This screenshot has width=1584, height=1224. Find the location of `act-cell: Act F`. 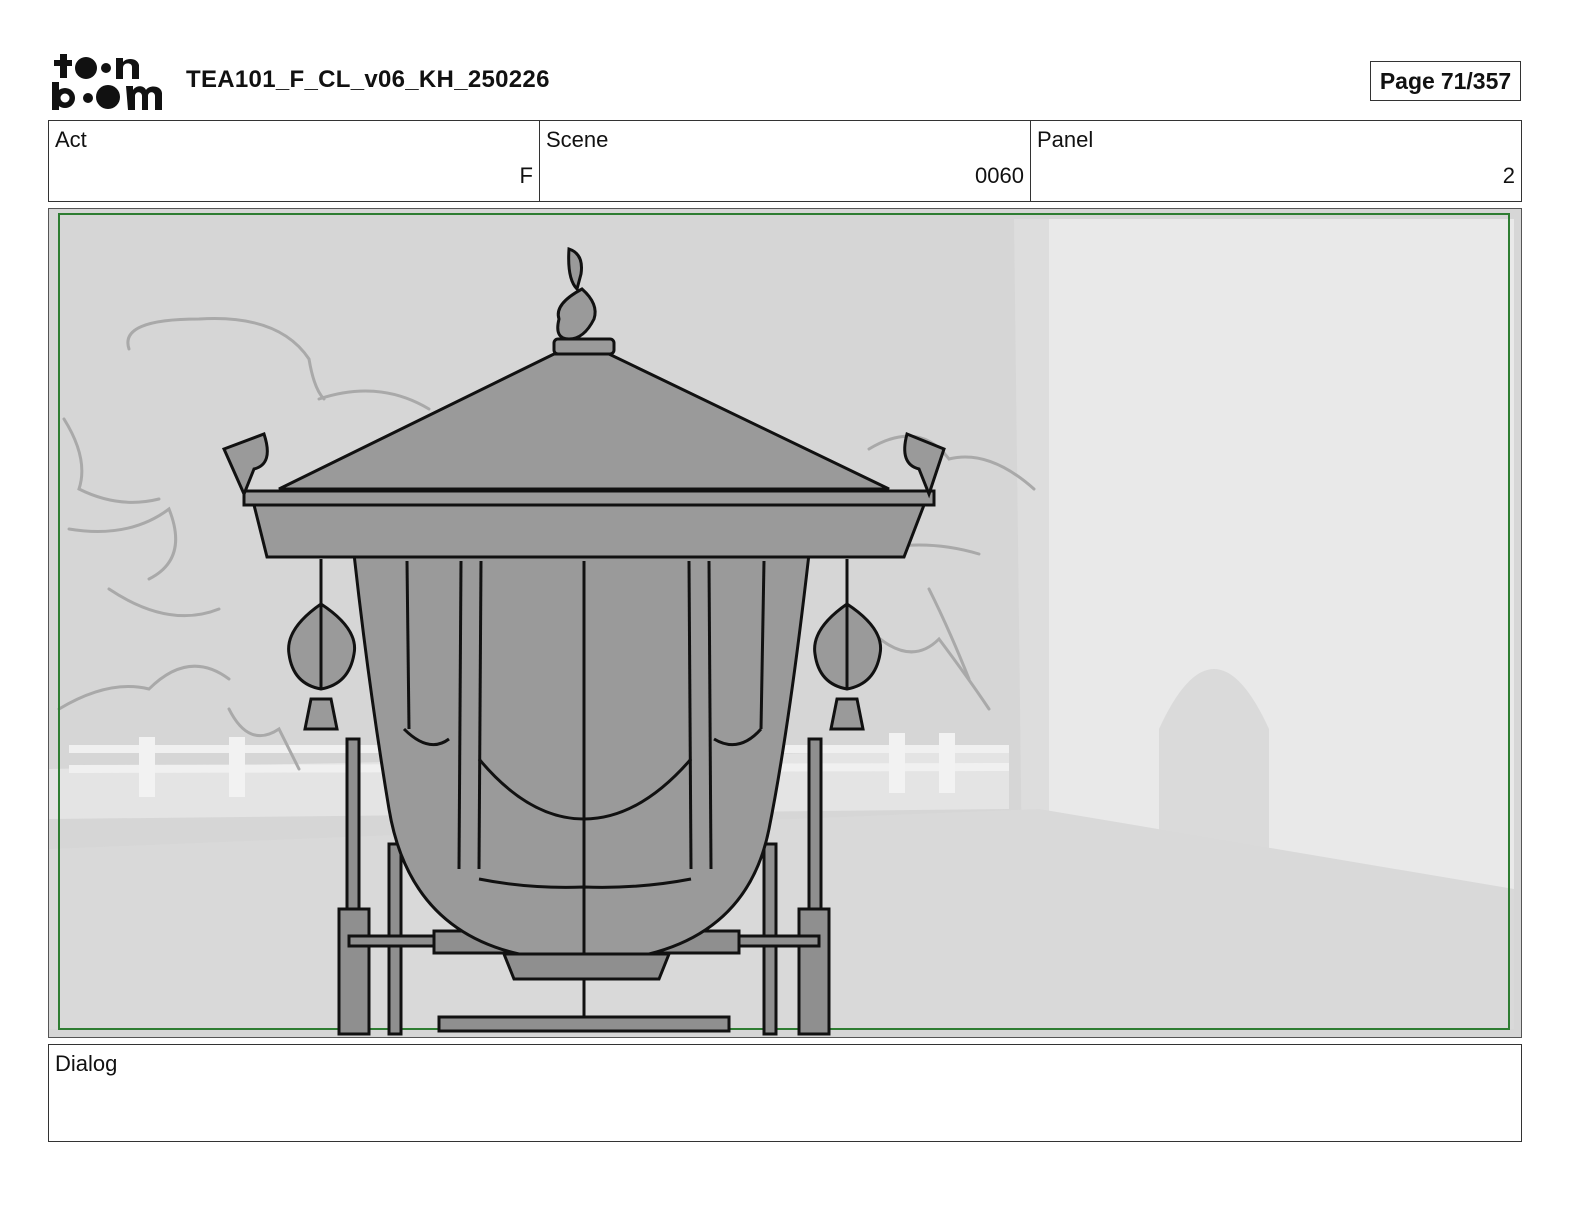

act-cell: Act F is located at coordinates (294, 161).